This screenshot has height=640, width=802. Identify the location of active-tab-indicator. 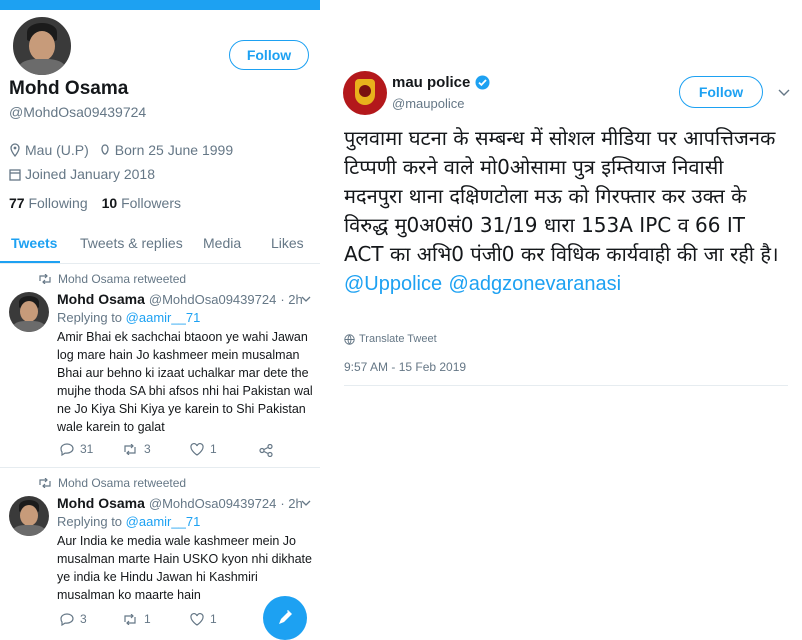
(30, 262).